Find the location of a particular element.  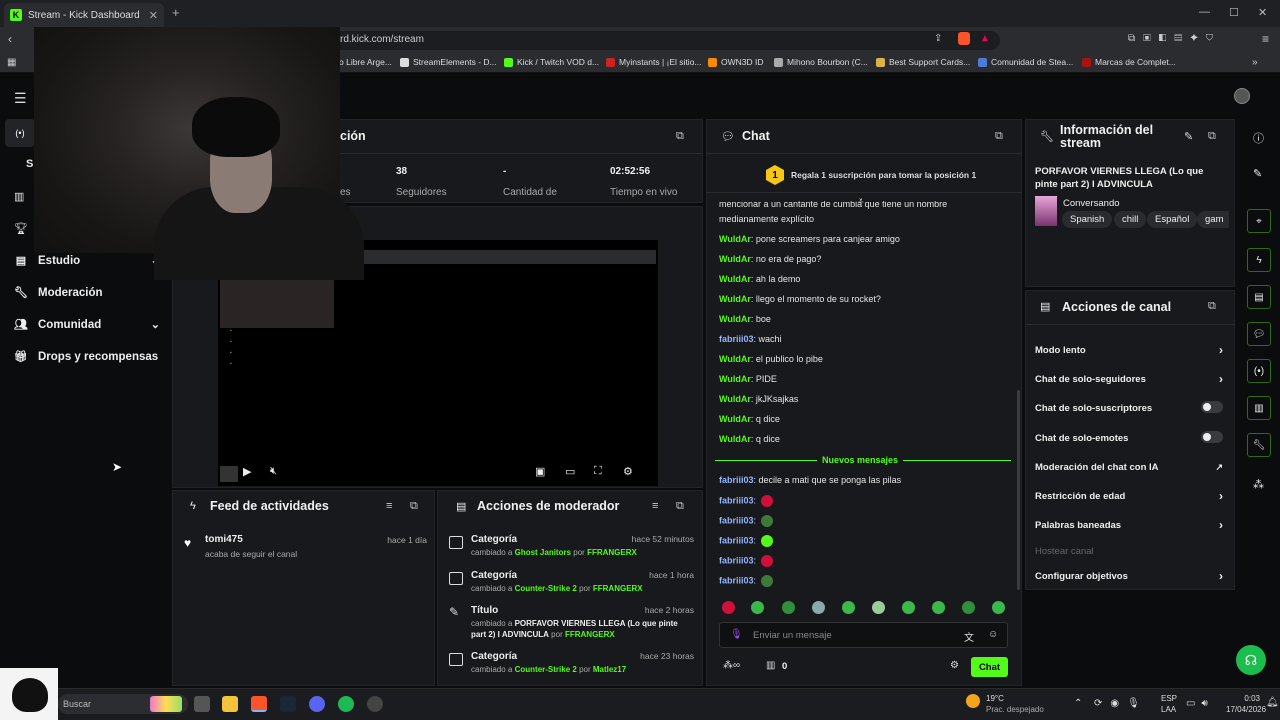

play-icon: ▶ is located at coordinates (247, 471).